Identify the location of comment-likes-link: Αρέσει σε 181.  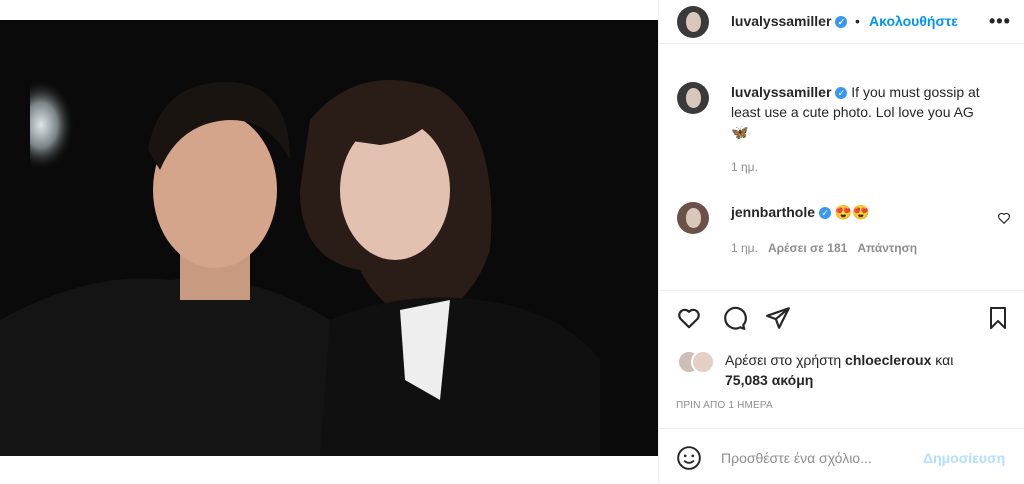
(807, 248).